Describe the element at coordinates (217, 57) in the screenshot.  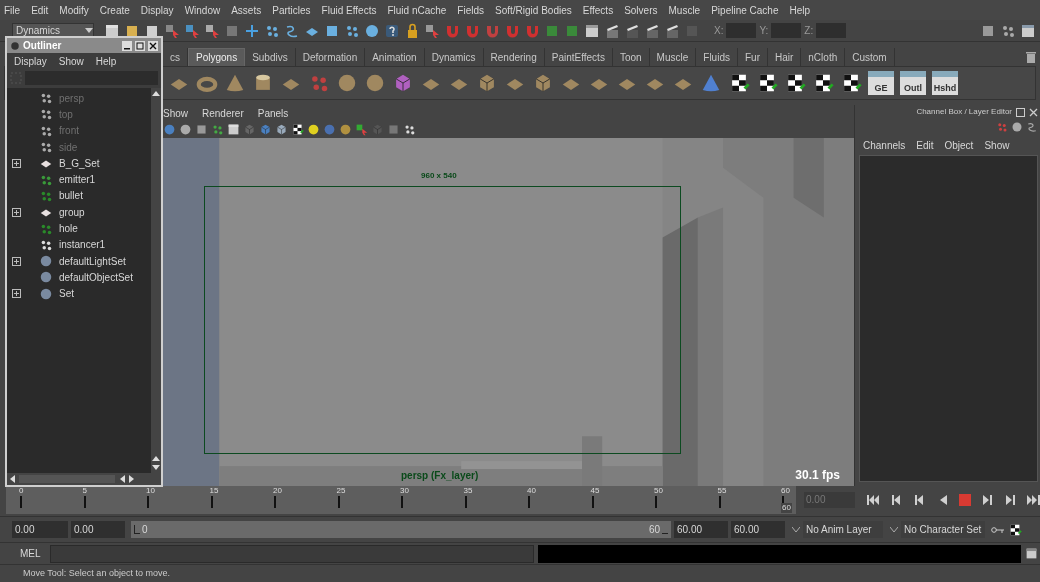
I see `shelf-tab: Polygons` at that location.